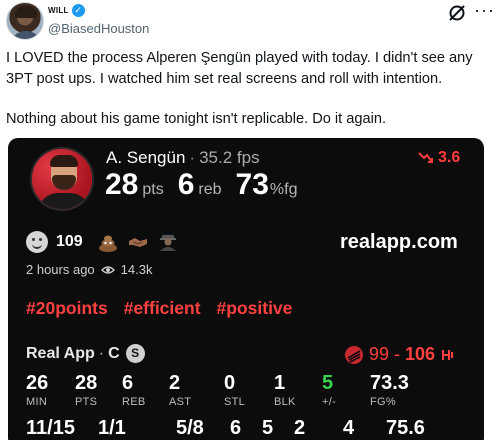  What do you see at coordinates (251, 355) in the screenshot?
I see `team-score-row: Real App · C S 99-106` at bounding box center [251, 355].